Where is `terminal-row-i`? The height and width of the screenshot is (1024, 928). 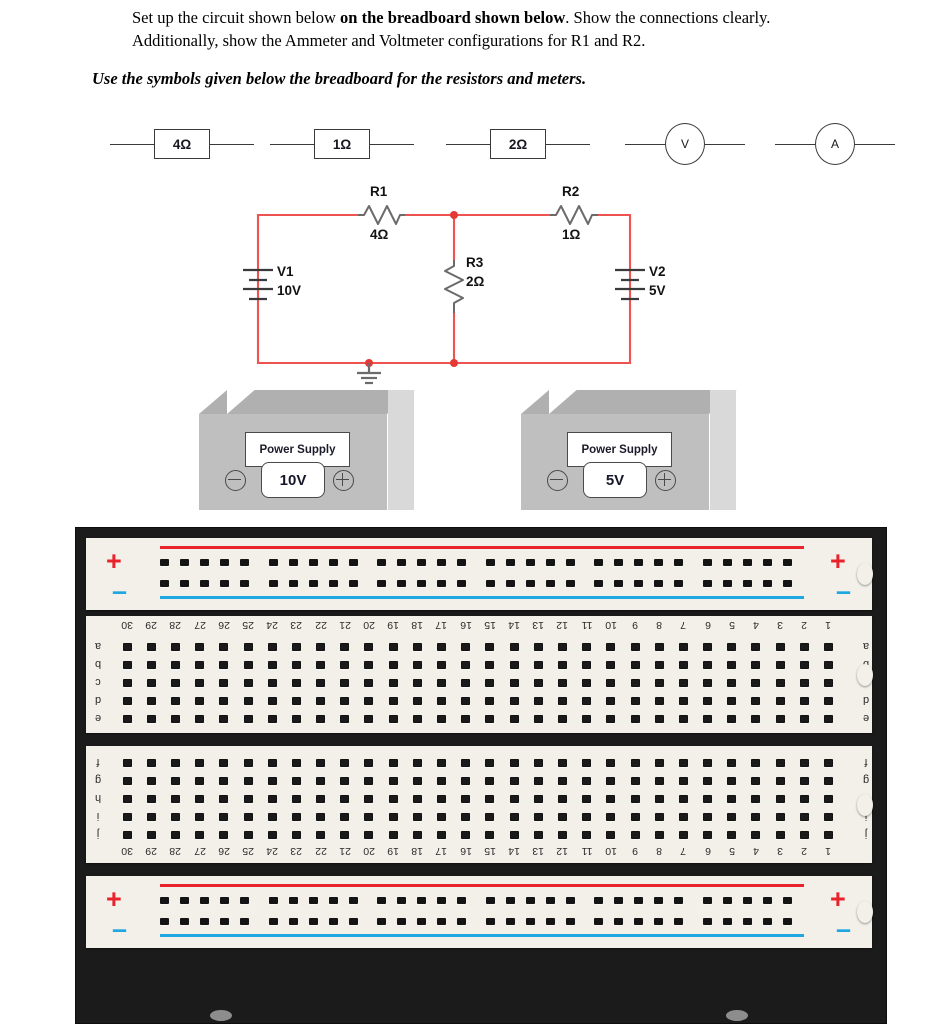
terminal-row-i is located at coordinates (478, 817).